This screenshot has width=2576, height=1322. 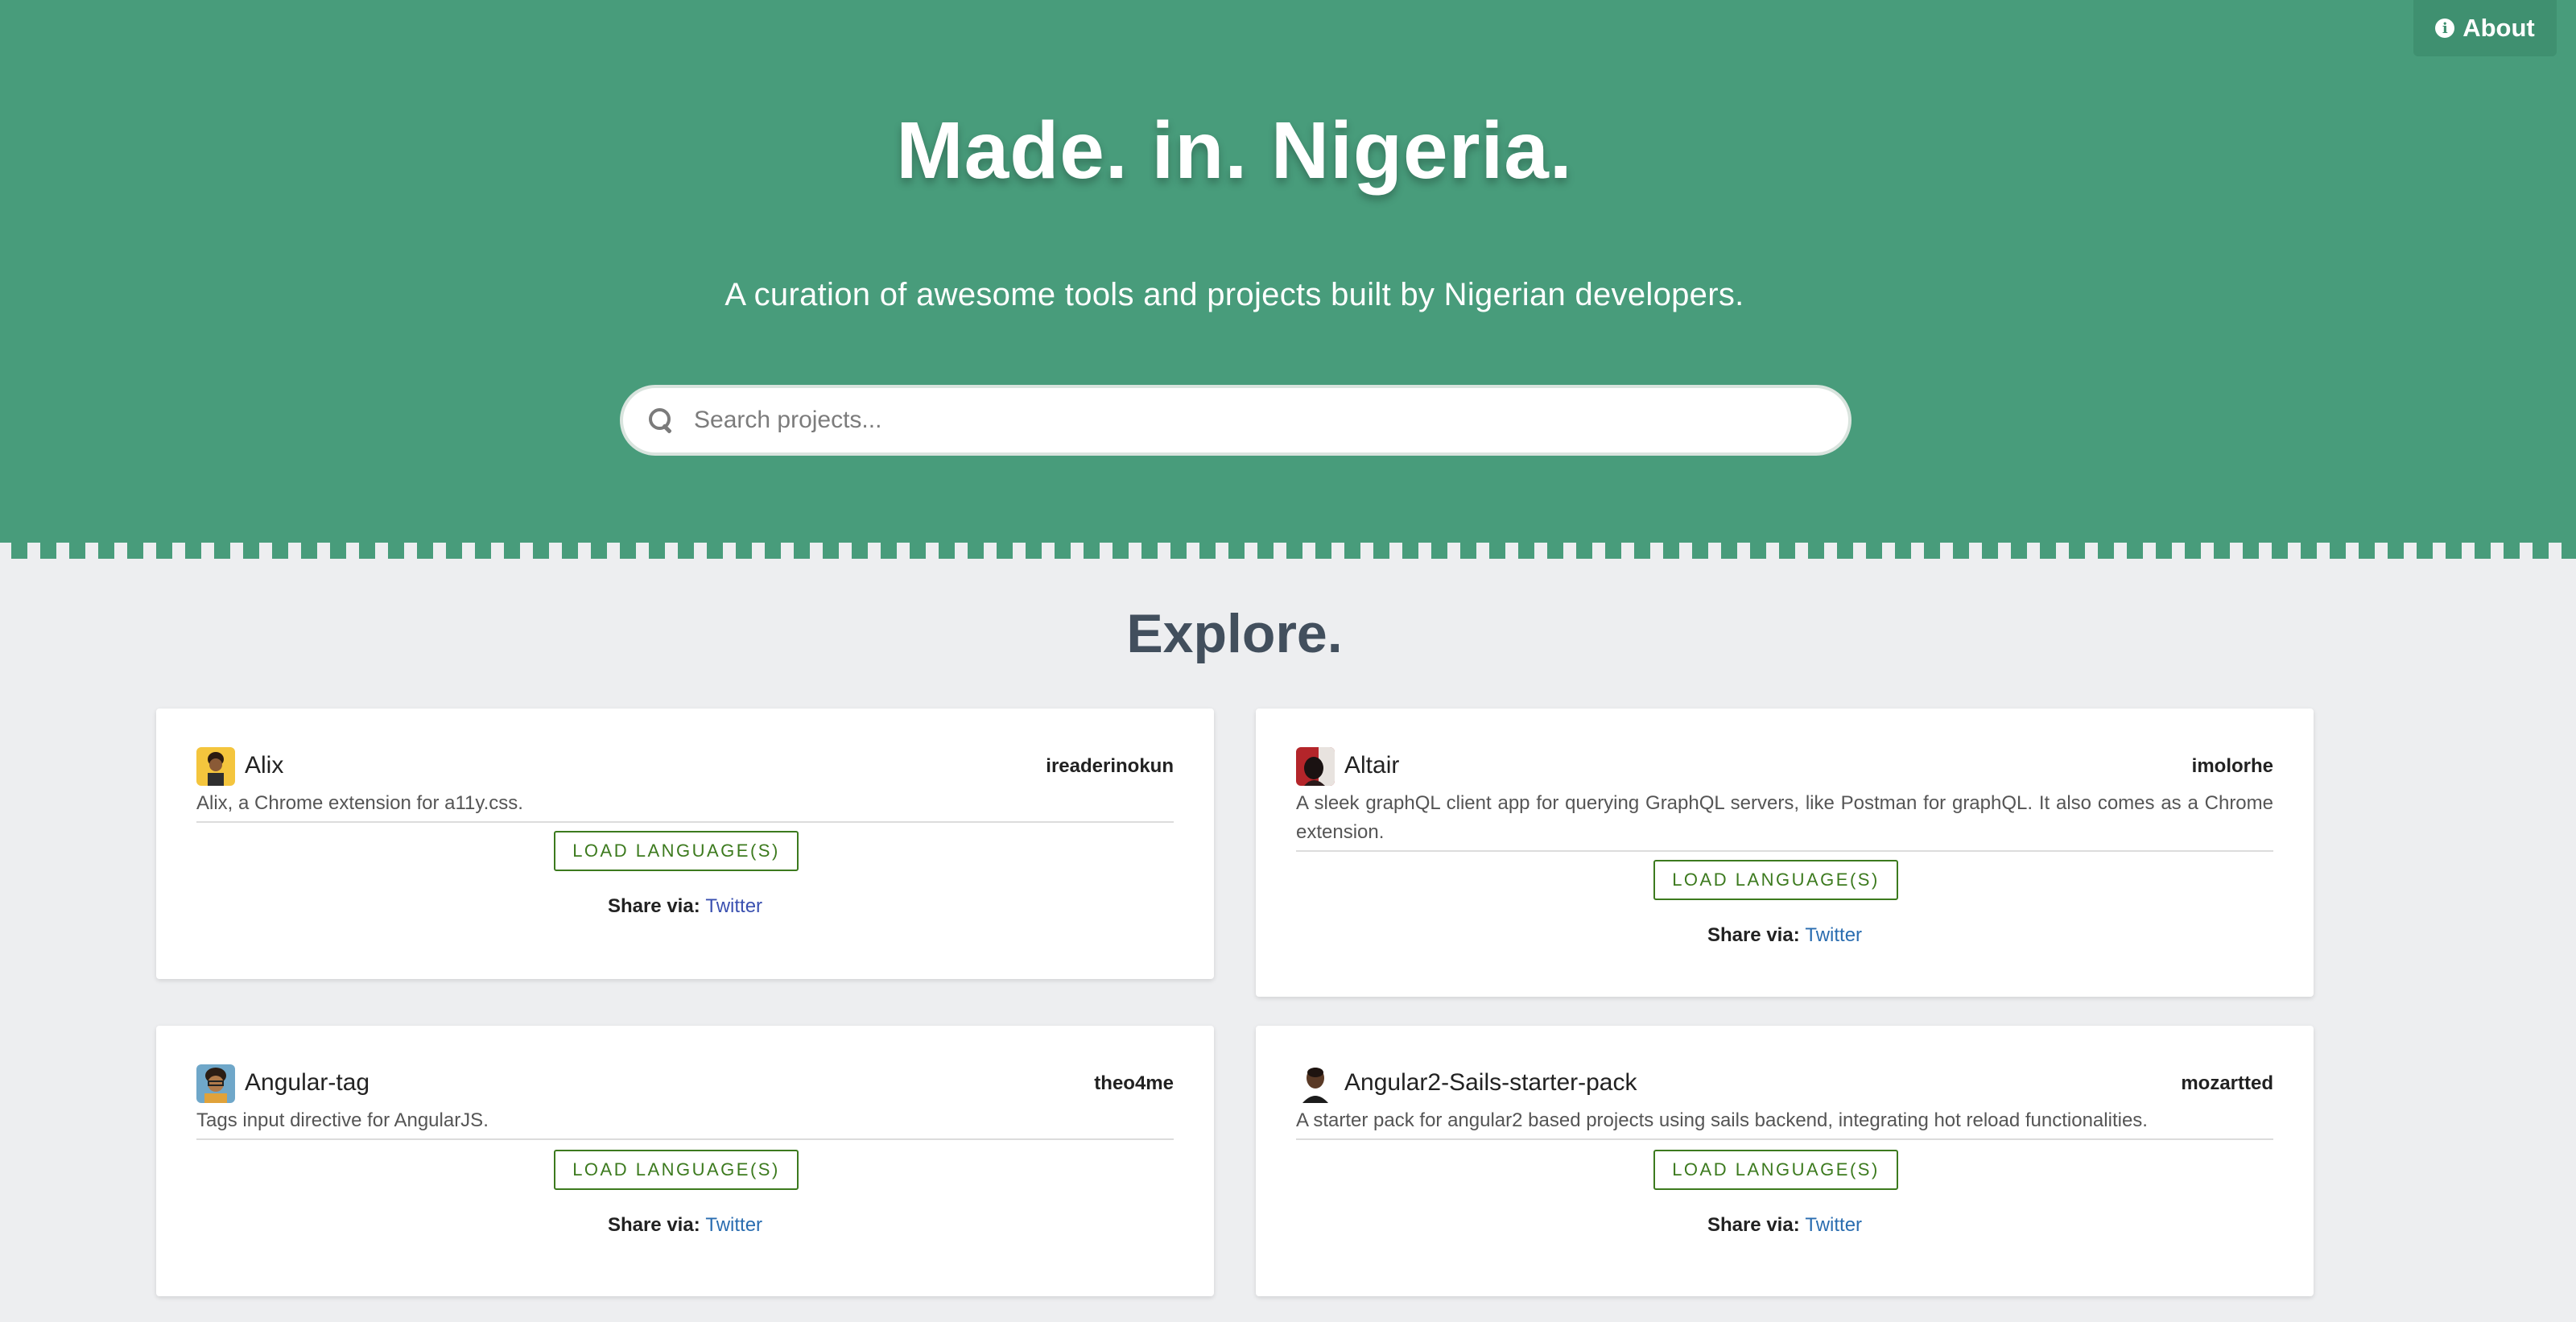 What do you see at coordinates (1134, 1083) in the screenshot?
I see `project-author: theo4me` at bounding box center [1134, 1083].